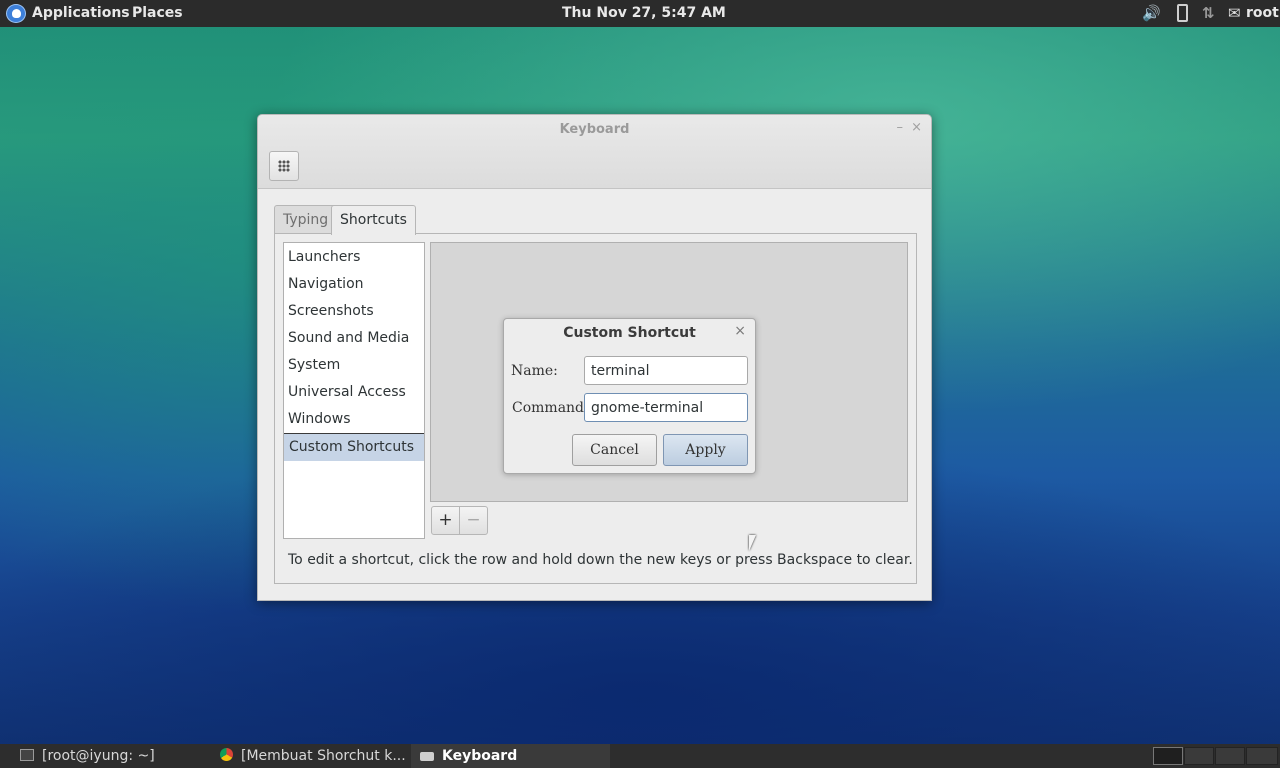  Describe the element at coordinates (226, 754) in the screenshot. I see `chrome-icon` at that location.